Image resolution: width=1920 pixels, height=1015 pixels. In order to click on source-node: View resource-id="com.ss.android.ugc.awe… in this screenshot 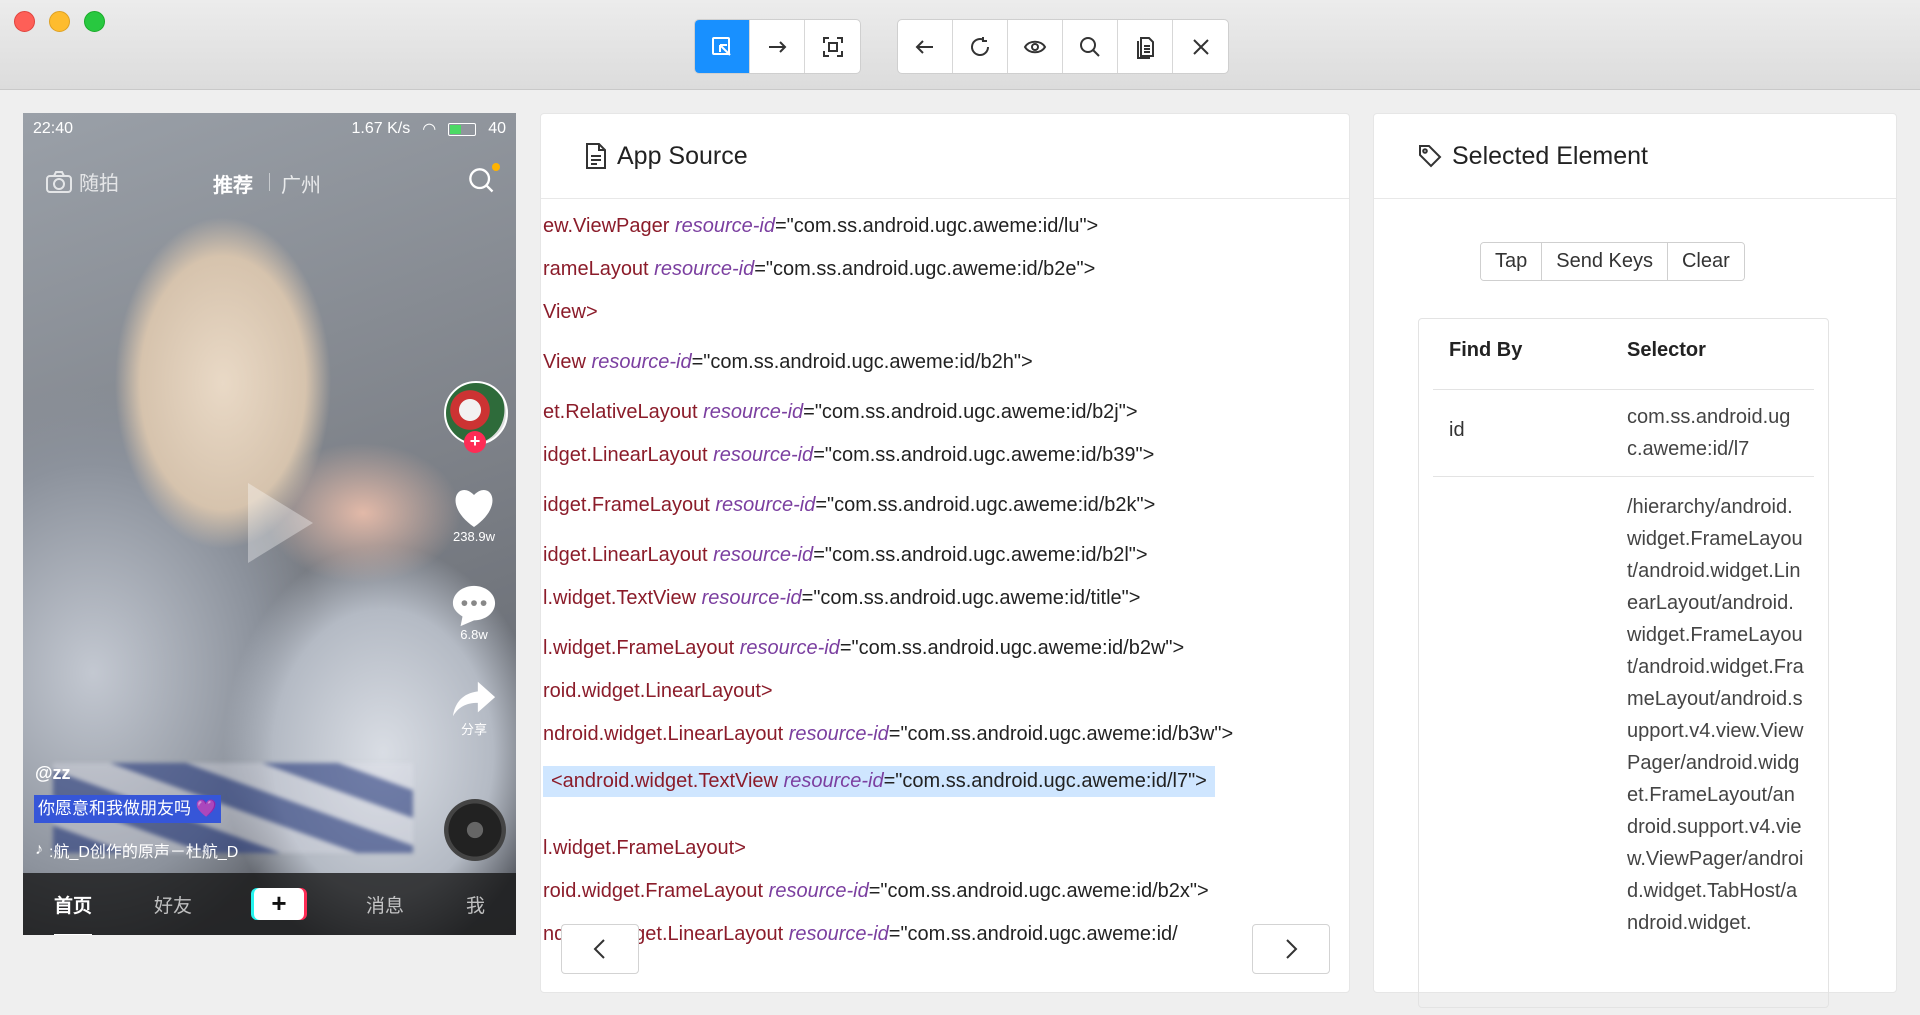, I will do `click(788, 362)`.